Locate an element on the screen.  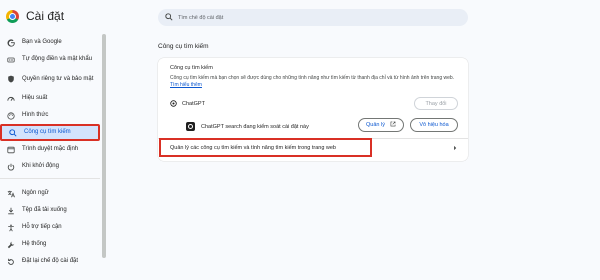
browser-icon is located at coordinates (11, 150).